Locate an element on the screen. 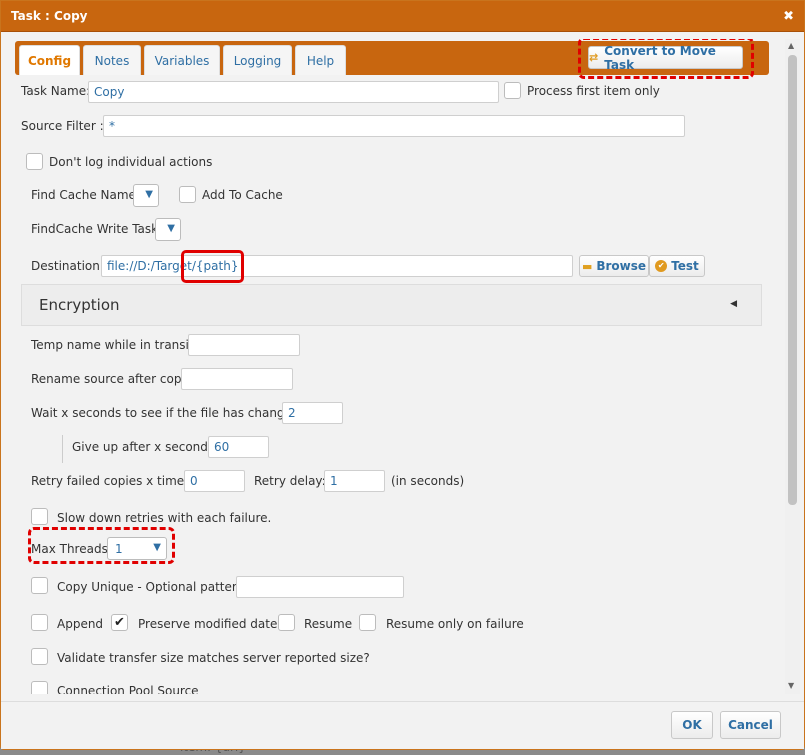 The image size is (805, 755). findcache-write-select: ▼ is located at coordinates (168, 229).